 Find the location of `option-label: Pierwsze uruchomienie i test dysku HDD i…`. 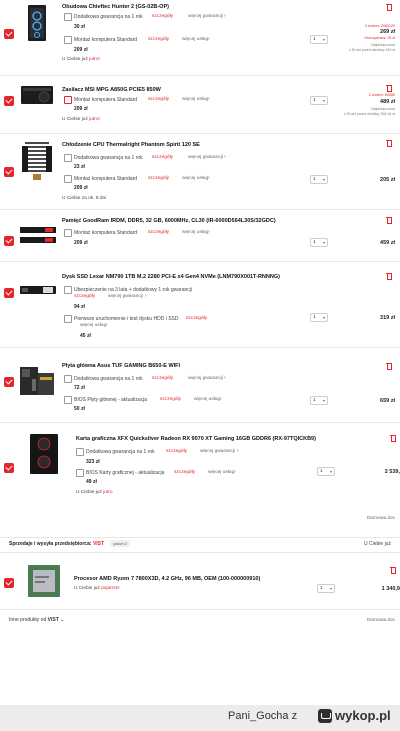

option-label: Pierwsze uruchomienie i test dysku HDD i… is located at coordinates (126, 319).